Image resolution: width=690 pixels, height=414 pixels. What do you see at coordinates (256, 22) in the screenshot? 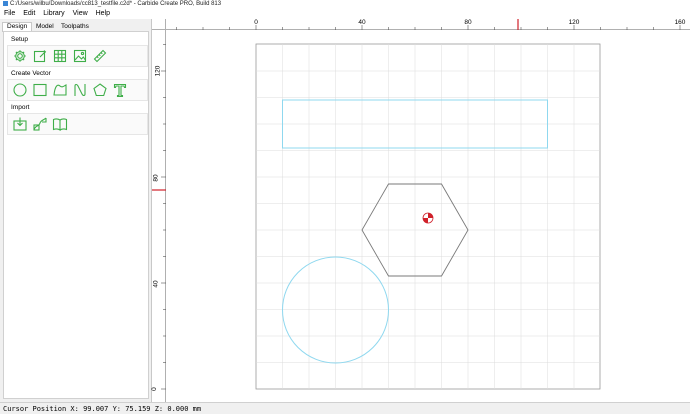
I see `ruler-x-label: 0` at bounding box center [256, 22].